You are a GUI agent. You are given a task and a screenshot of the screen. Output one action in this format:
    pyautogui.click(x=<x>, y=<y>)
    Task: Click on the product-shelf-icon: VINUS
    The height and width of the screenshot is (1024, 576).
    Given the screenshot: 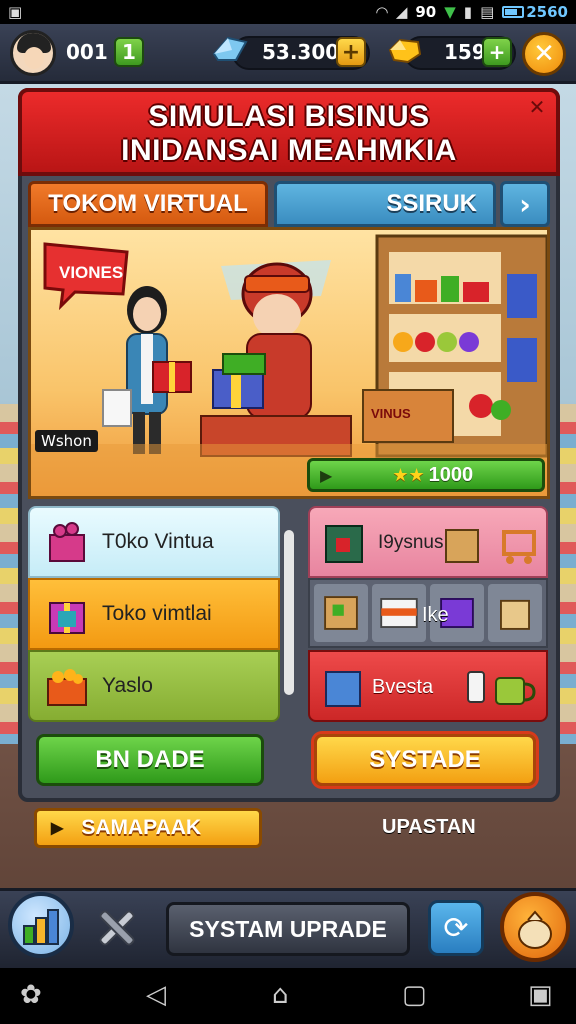 What is the action you would take?
    pyautogui.click(x=454, y=346)
    